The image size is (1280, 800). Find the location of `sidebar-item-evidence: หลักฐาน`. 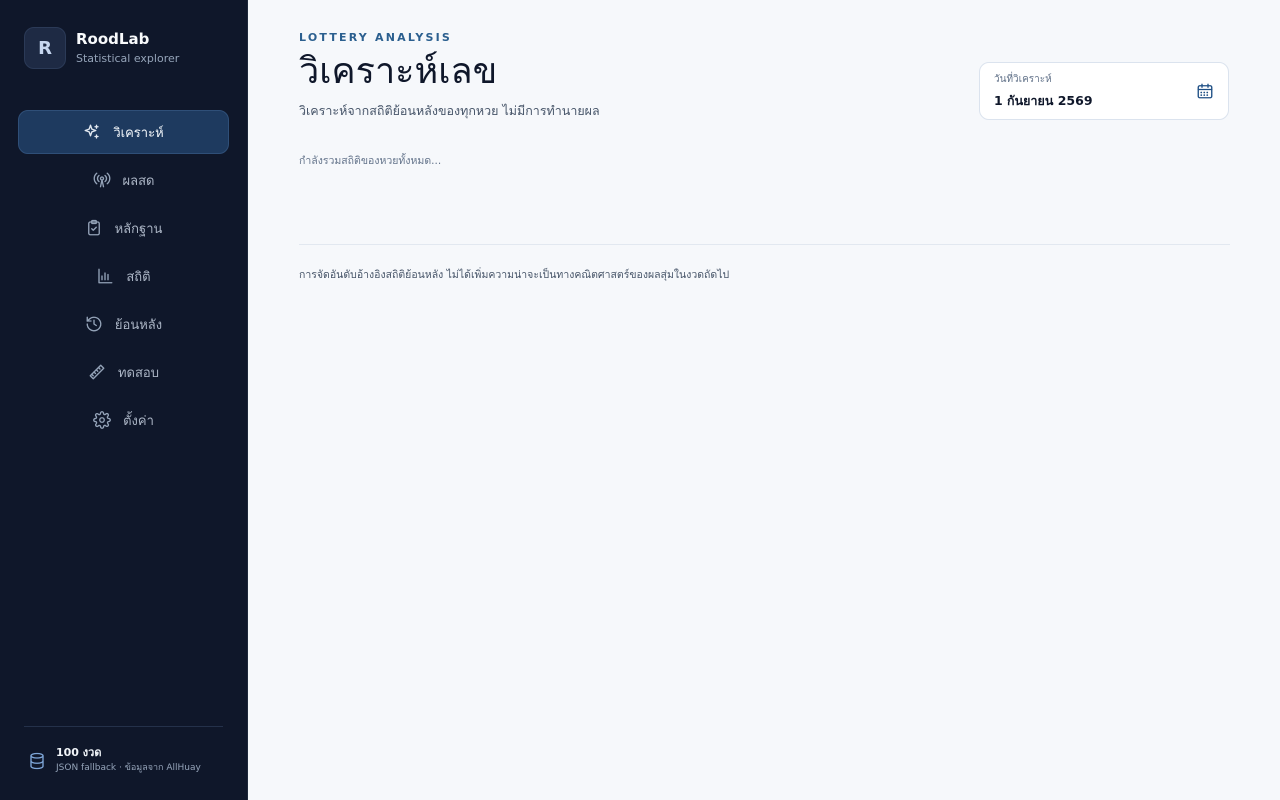

sidebar-item-evidence: หลักฐาน is located at coordinates (123, 228).